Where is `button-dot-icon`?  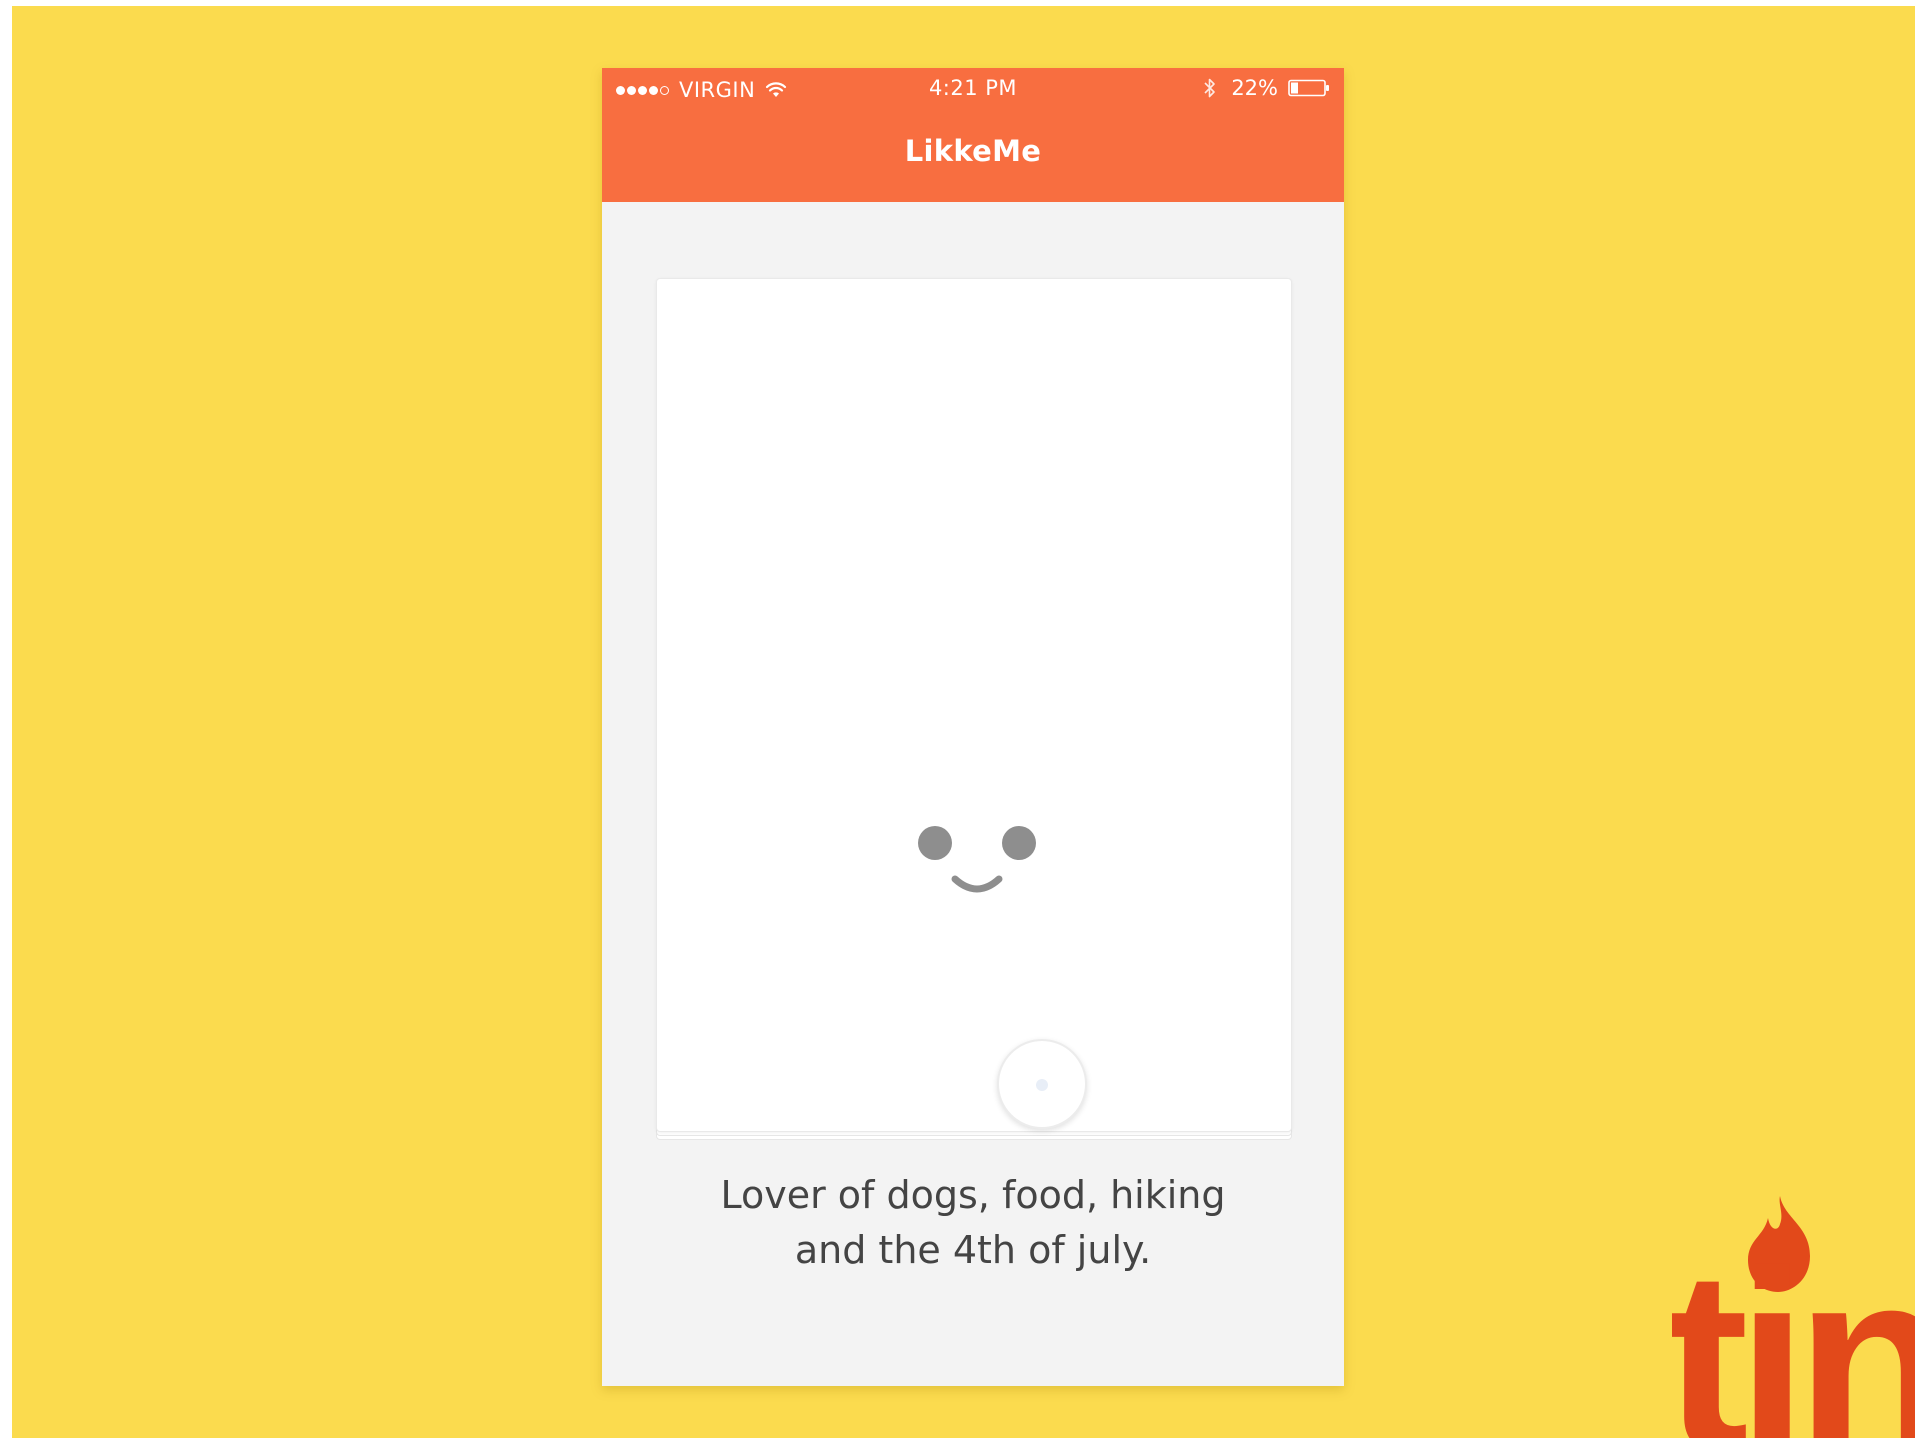
button-dot-icon is located at coordinates (1042, 1085).